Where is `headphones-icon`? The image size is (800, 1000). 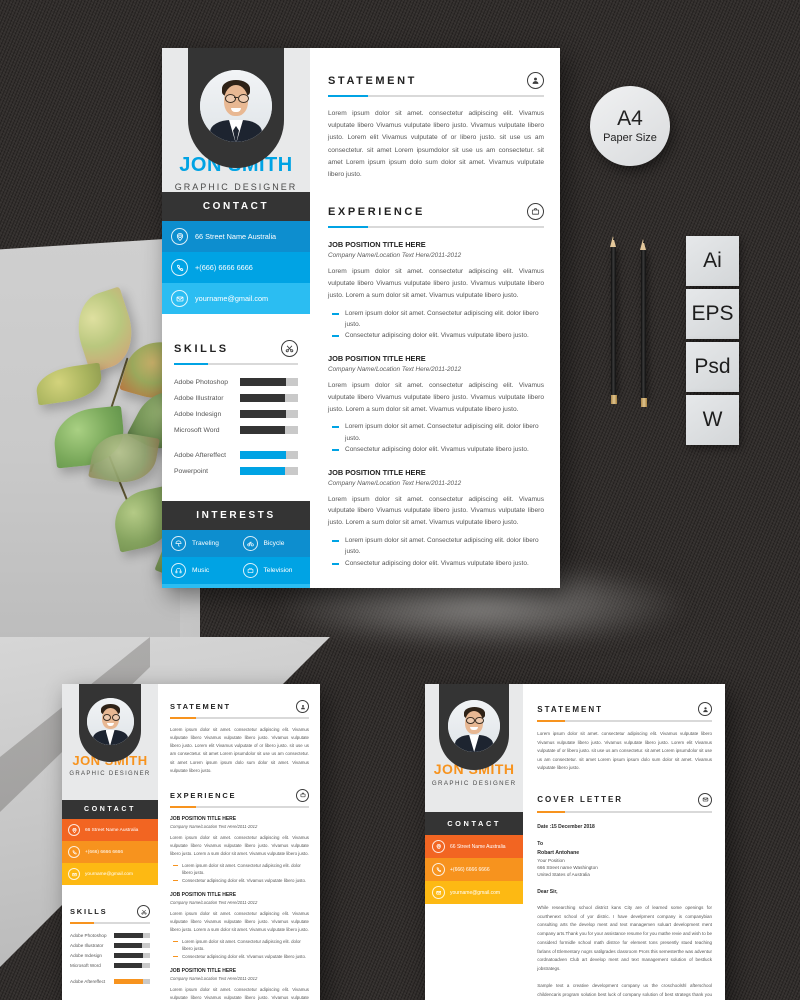 headphones-icon is located at coordinates (178, 570).